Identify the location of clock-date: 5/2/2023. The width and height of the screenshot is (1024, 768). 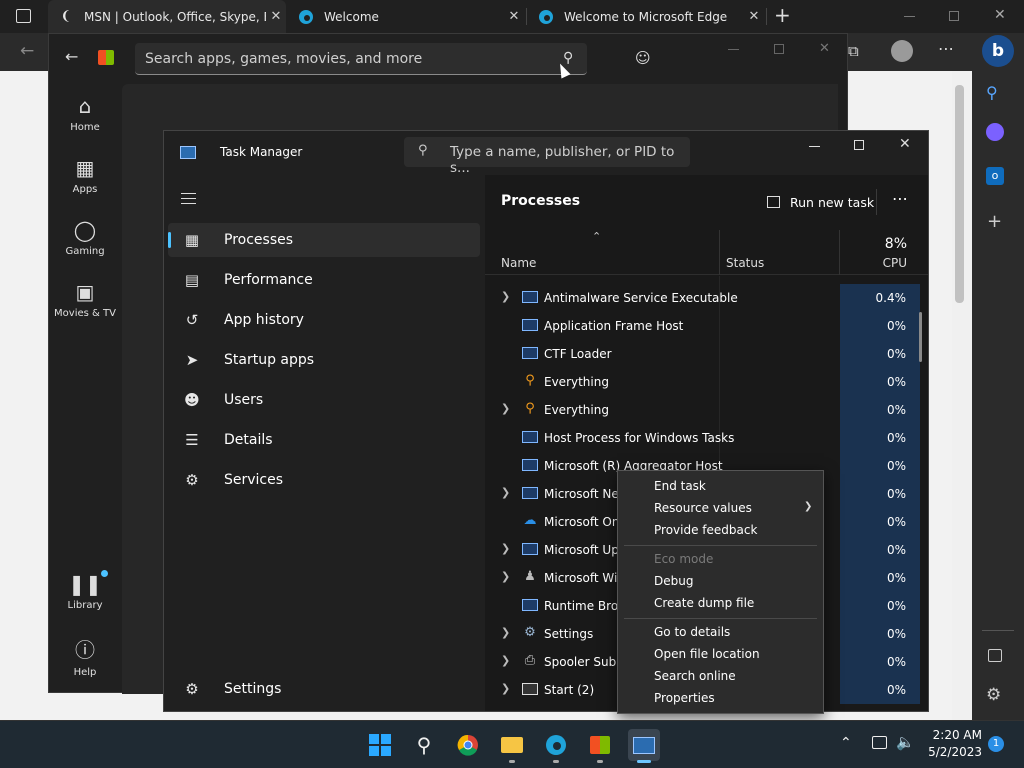
(953, 752).